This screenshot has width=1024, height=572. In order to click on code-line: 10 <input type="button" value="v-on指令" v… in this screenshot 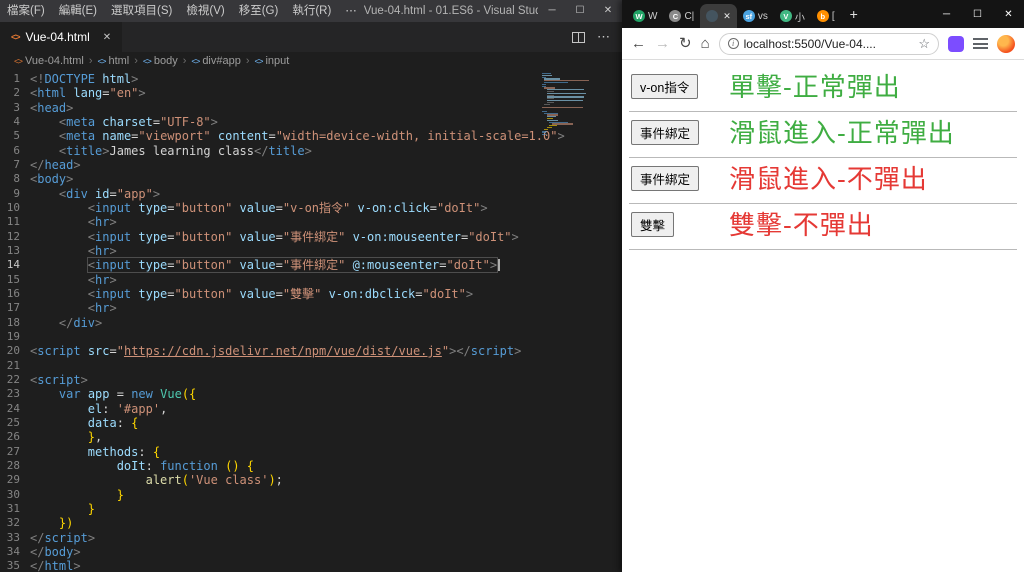, I will do `click(311, 208)`.